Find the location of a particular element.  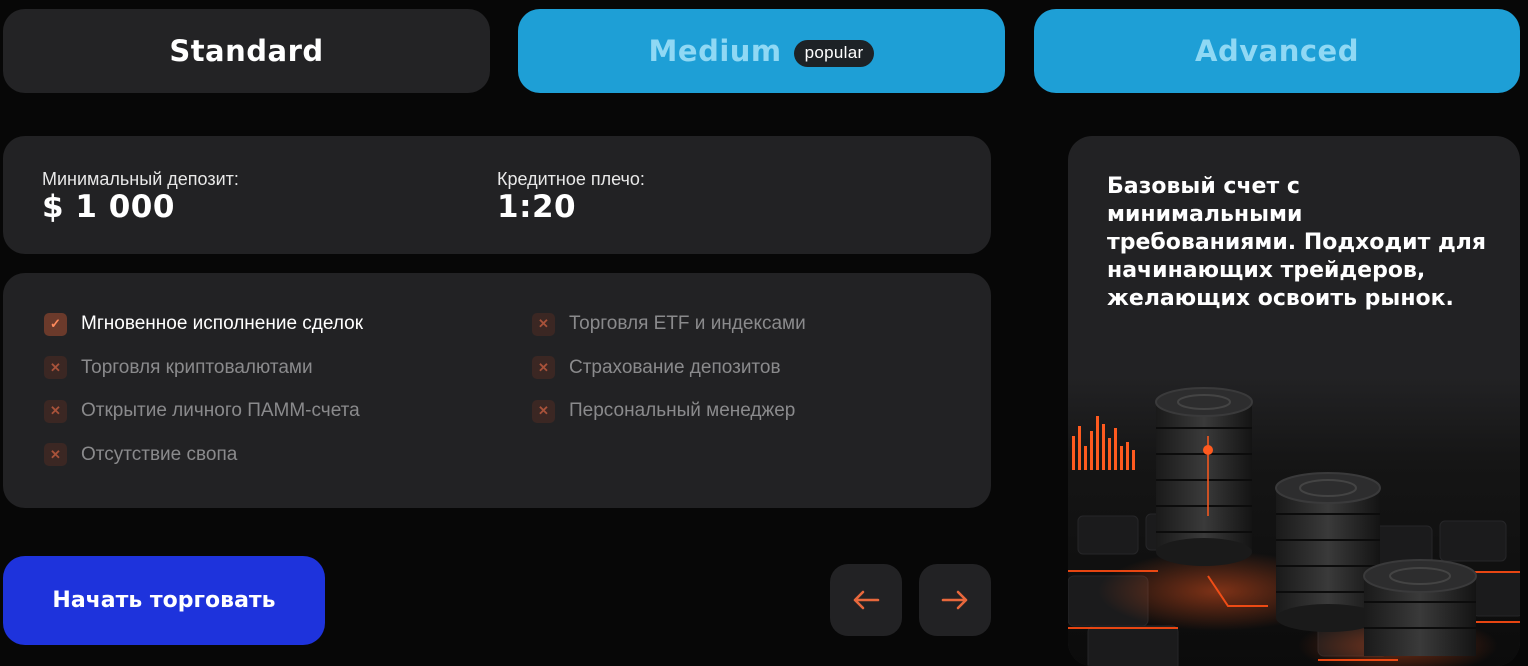

feature-item: ✕ Персональный менеджер is located at coordinates (669, 411).